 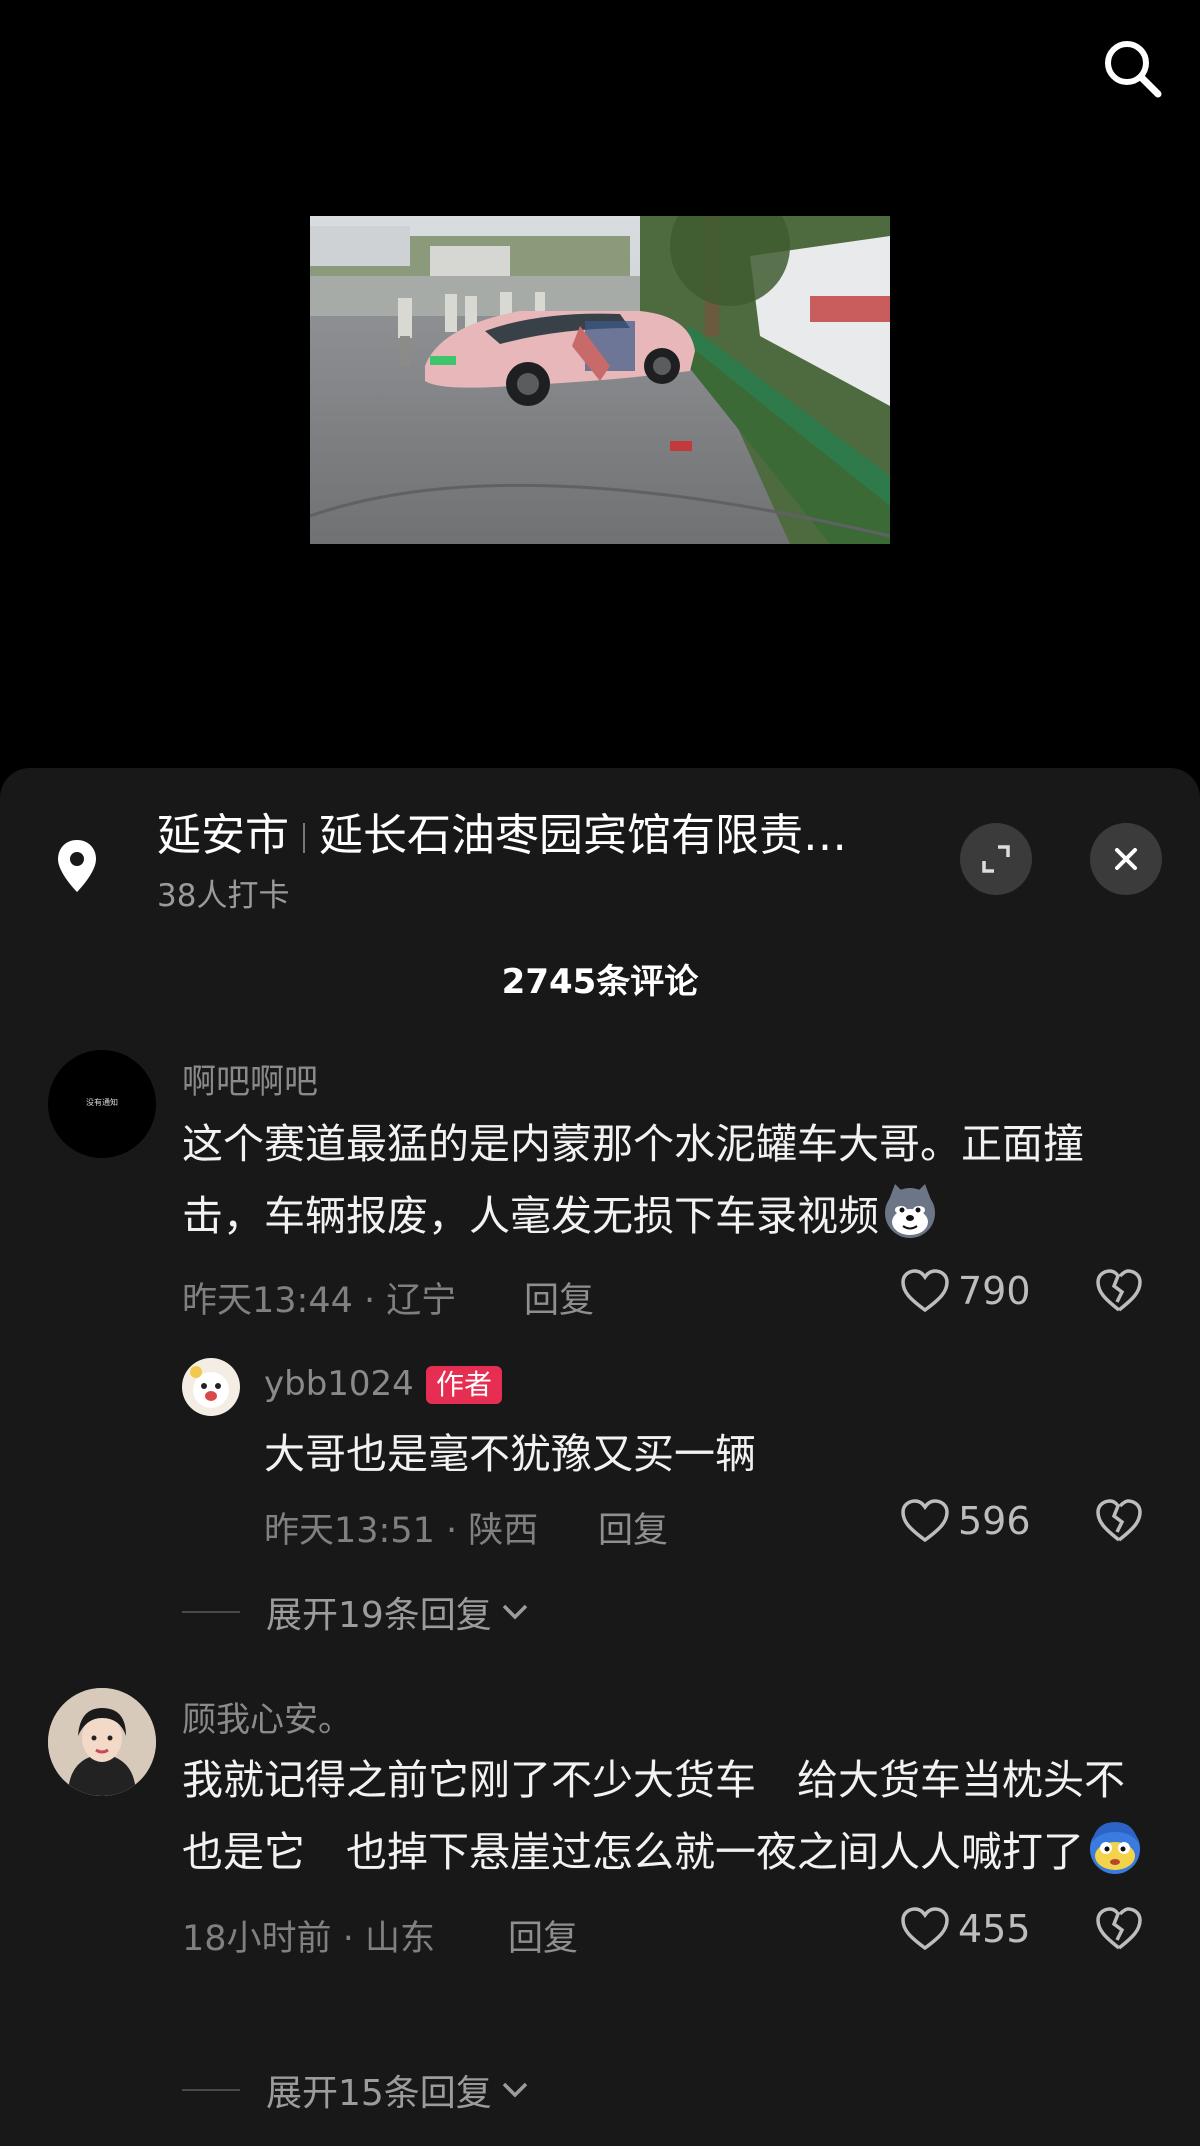 What do you see at coordinates (421, 1301) in the screenshot?
I see `comment-region: 辽宁` at bounding box center [421, 1301].